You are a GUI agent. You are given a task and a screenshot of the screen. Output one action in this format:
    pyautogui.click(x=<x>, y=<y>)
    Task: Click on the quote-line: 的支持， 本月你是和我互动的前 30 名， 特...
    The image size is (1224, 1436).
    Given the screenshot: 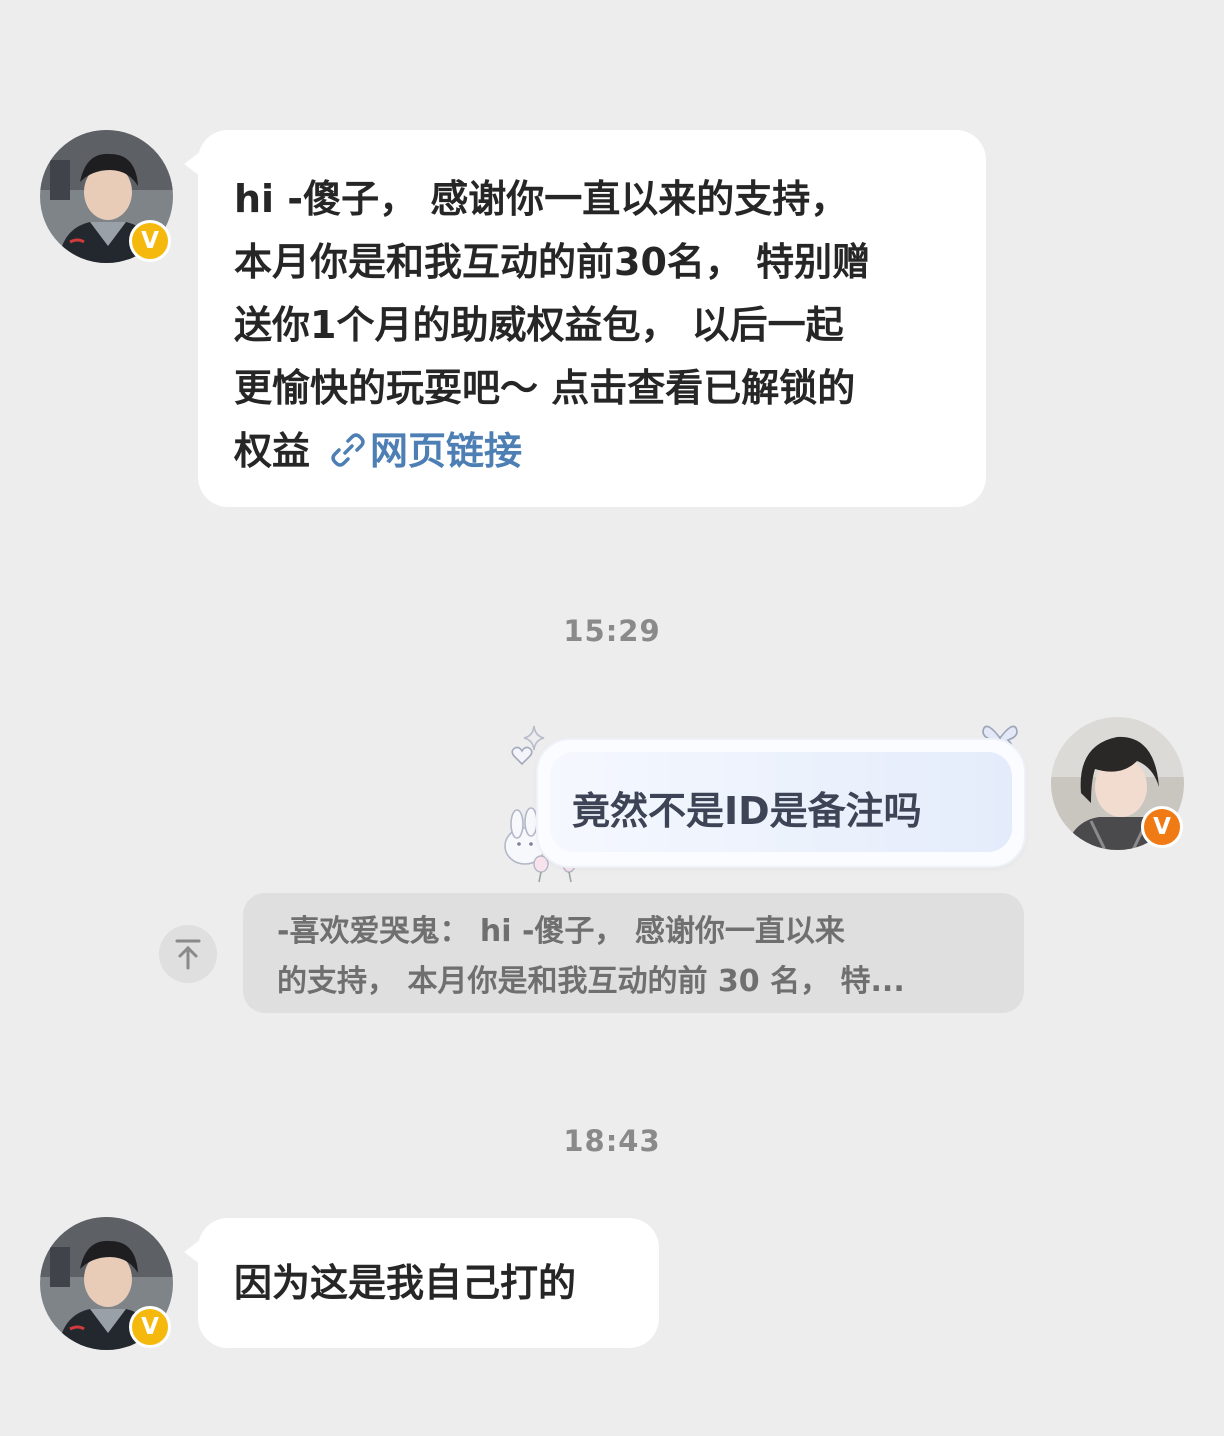 What is the action you would take?
    pyautogui.click(x=591, y=981)
    